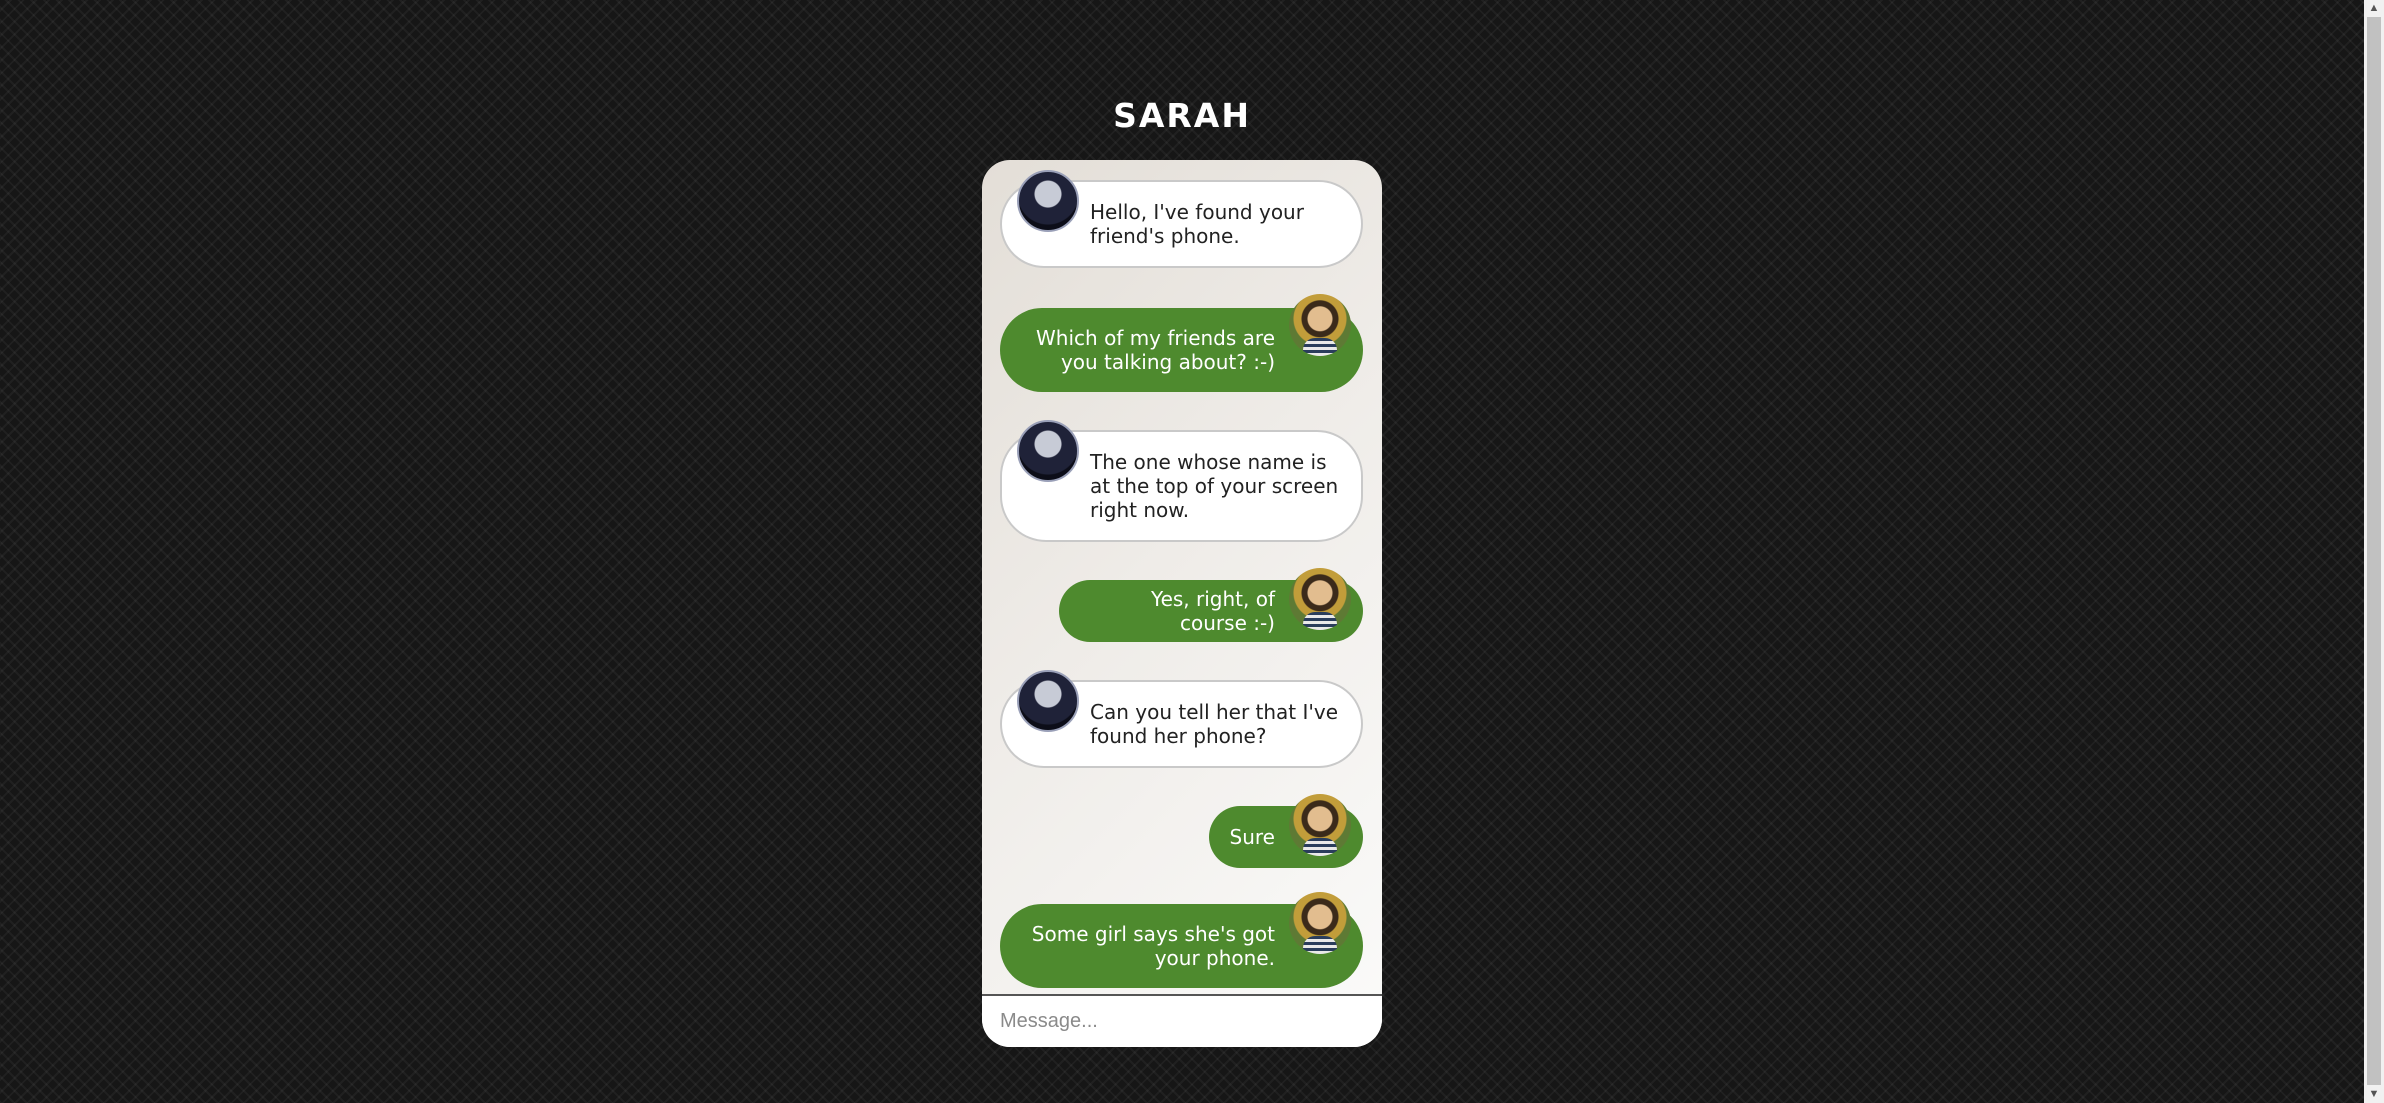 The image size is (2384, 1103). I want to click on message-input, so click(1182, 1021).